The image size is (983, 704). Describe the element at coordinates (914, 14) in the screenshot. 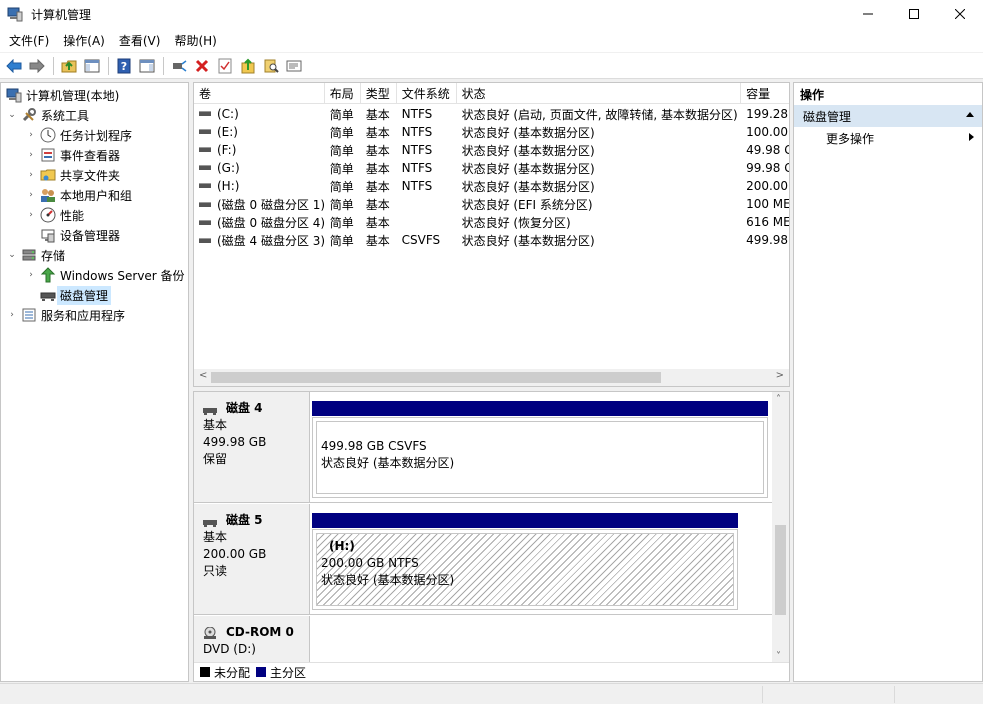

I see `maximize-button` at that location.